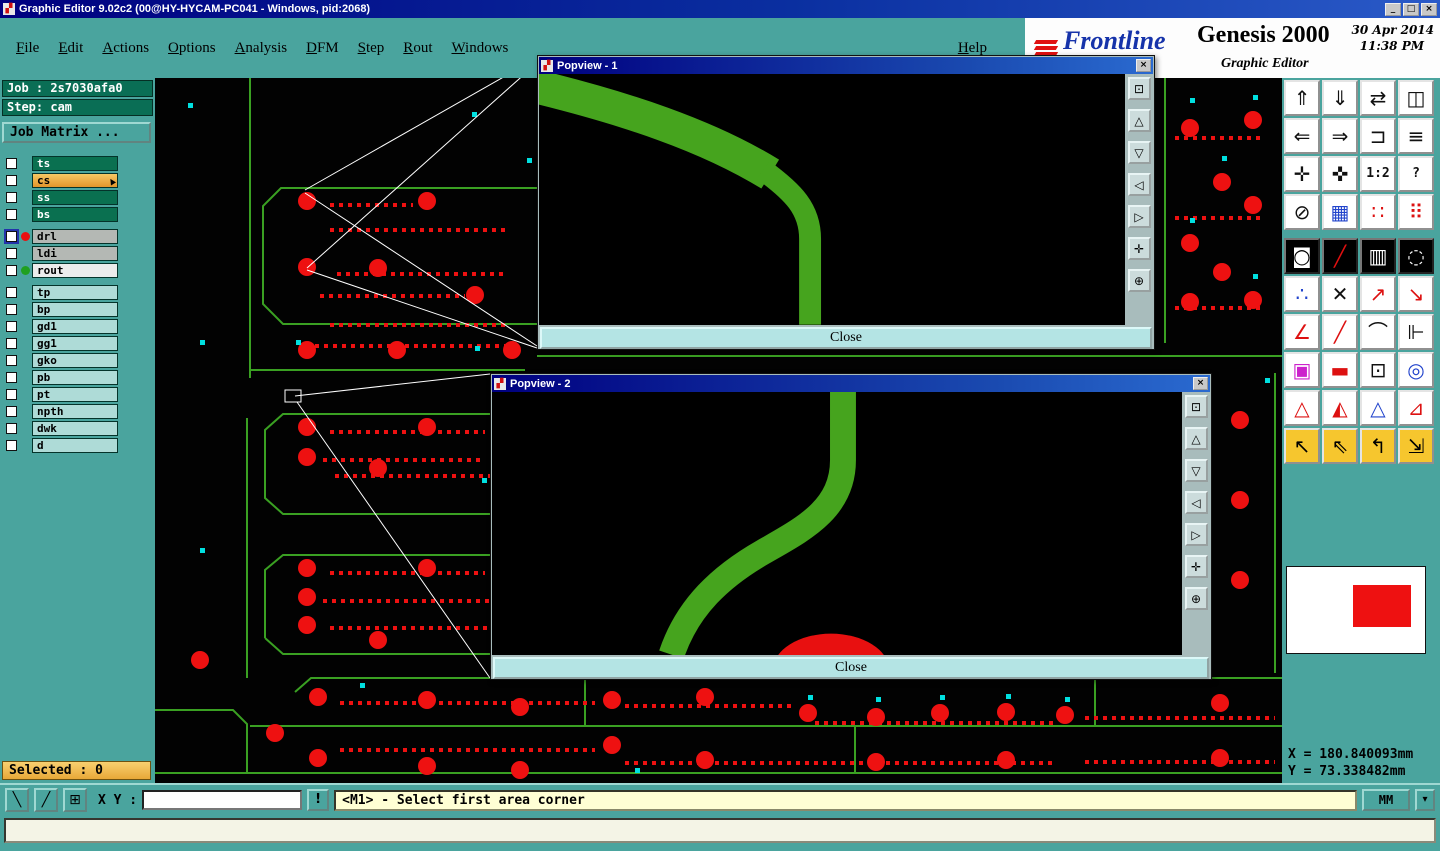 Image resolution: width=1440 pixels, height=851 pixels. Describe the element at coordinates (1416, 98) in the screenshot. I see `split-view-icon: ◫` at that location.